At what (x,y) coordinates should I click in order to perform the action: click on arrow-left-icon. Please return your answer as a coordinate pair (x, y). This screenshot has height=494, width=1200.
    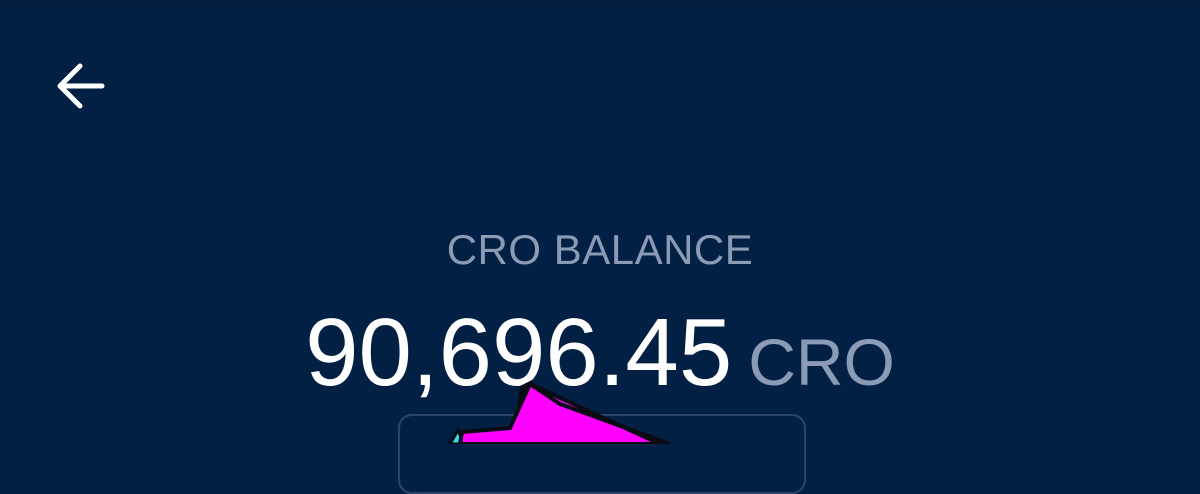
    Looking at the image, I should click on (80, 88).